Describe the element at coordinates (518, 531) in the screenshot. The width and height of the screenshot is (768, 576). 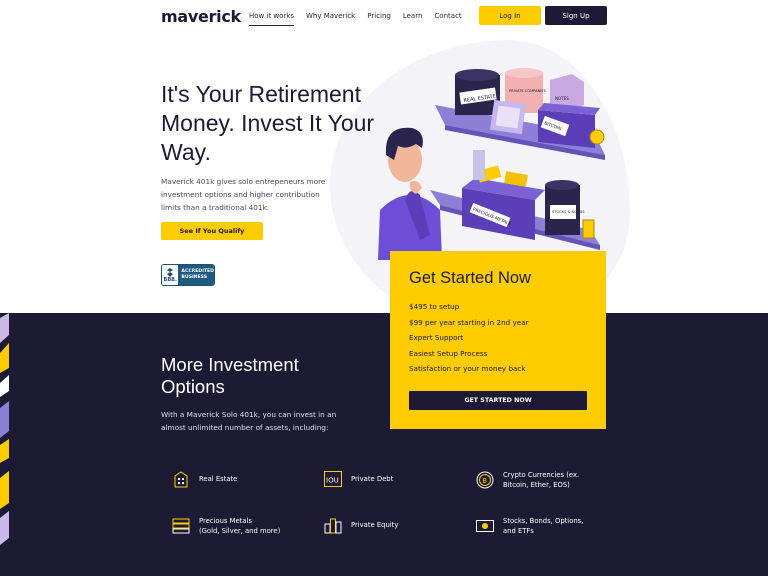
I see `asset-label-line2: and ETFs` at that location.